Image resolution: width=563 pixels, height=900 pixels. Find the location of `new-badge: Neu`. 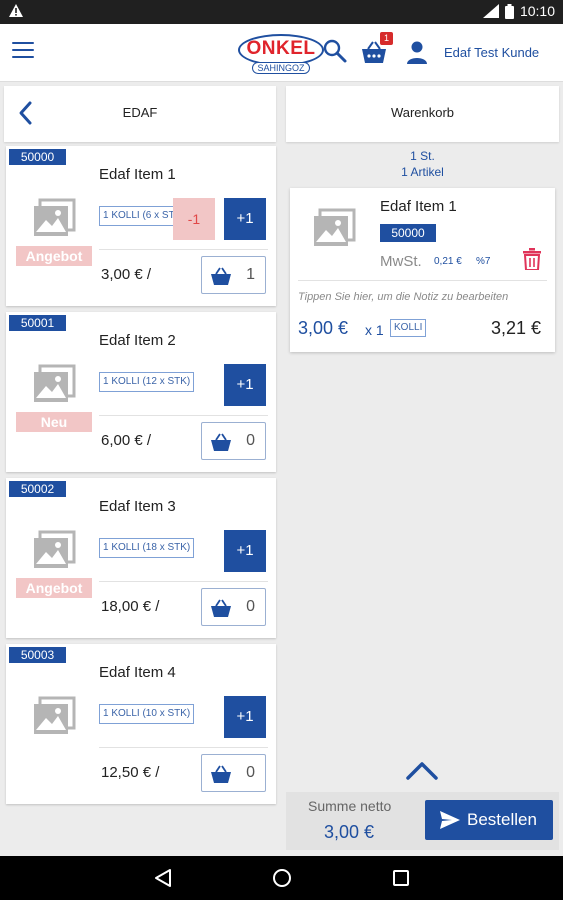

new-badge: Neu is located at coordinates (54, 422).